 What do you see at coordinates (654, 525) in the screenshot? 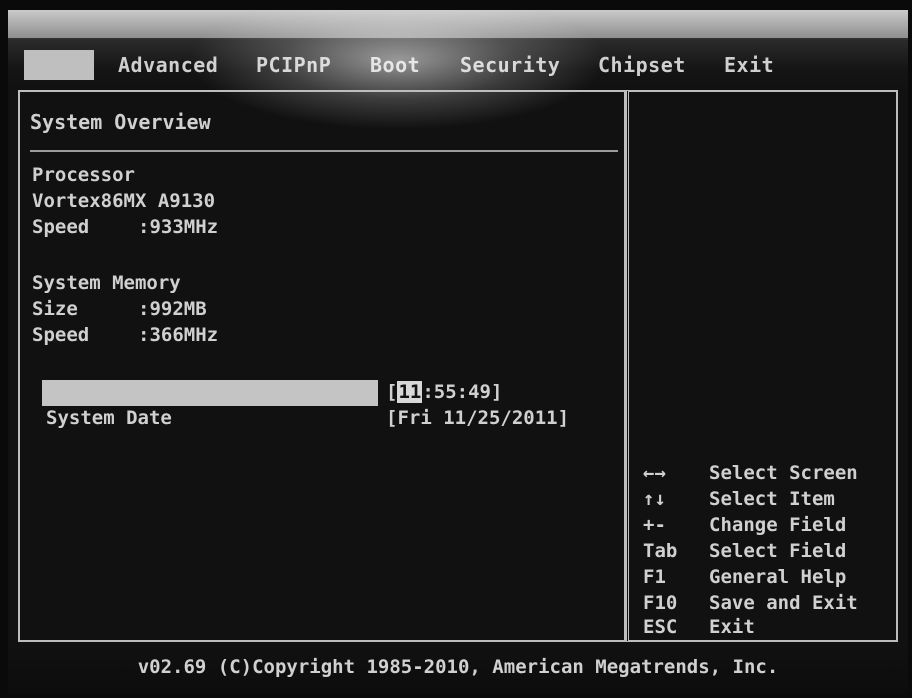
I see `help-key-plus-minus: +-` at bounding box center [654, 525].